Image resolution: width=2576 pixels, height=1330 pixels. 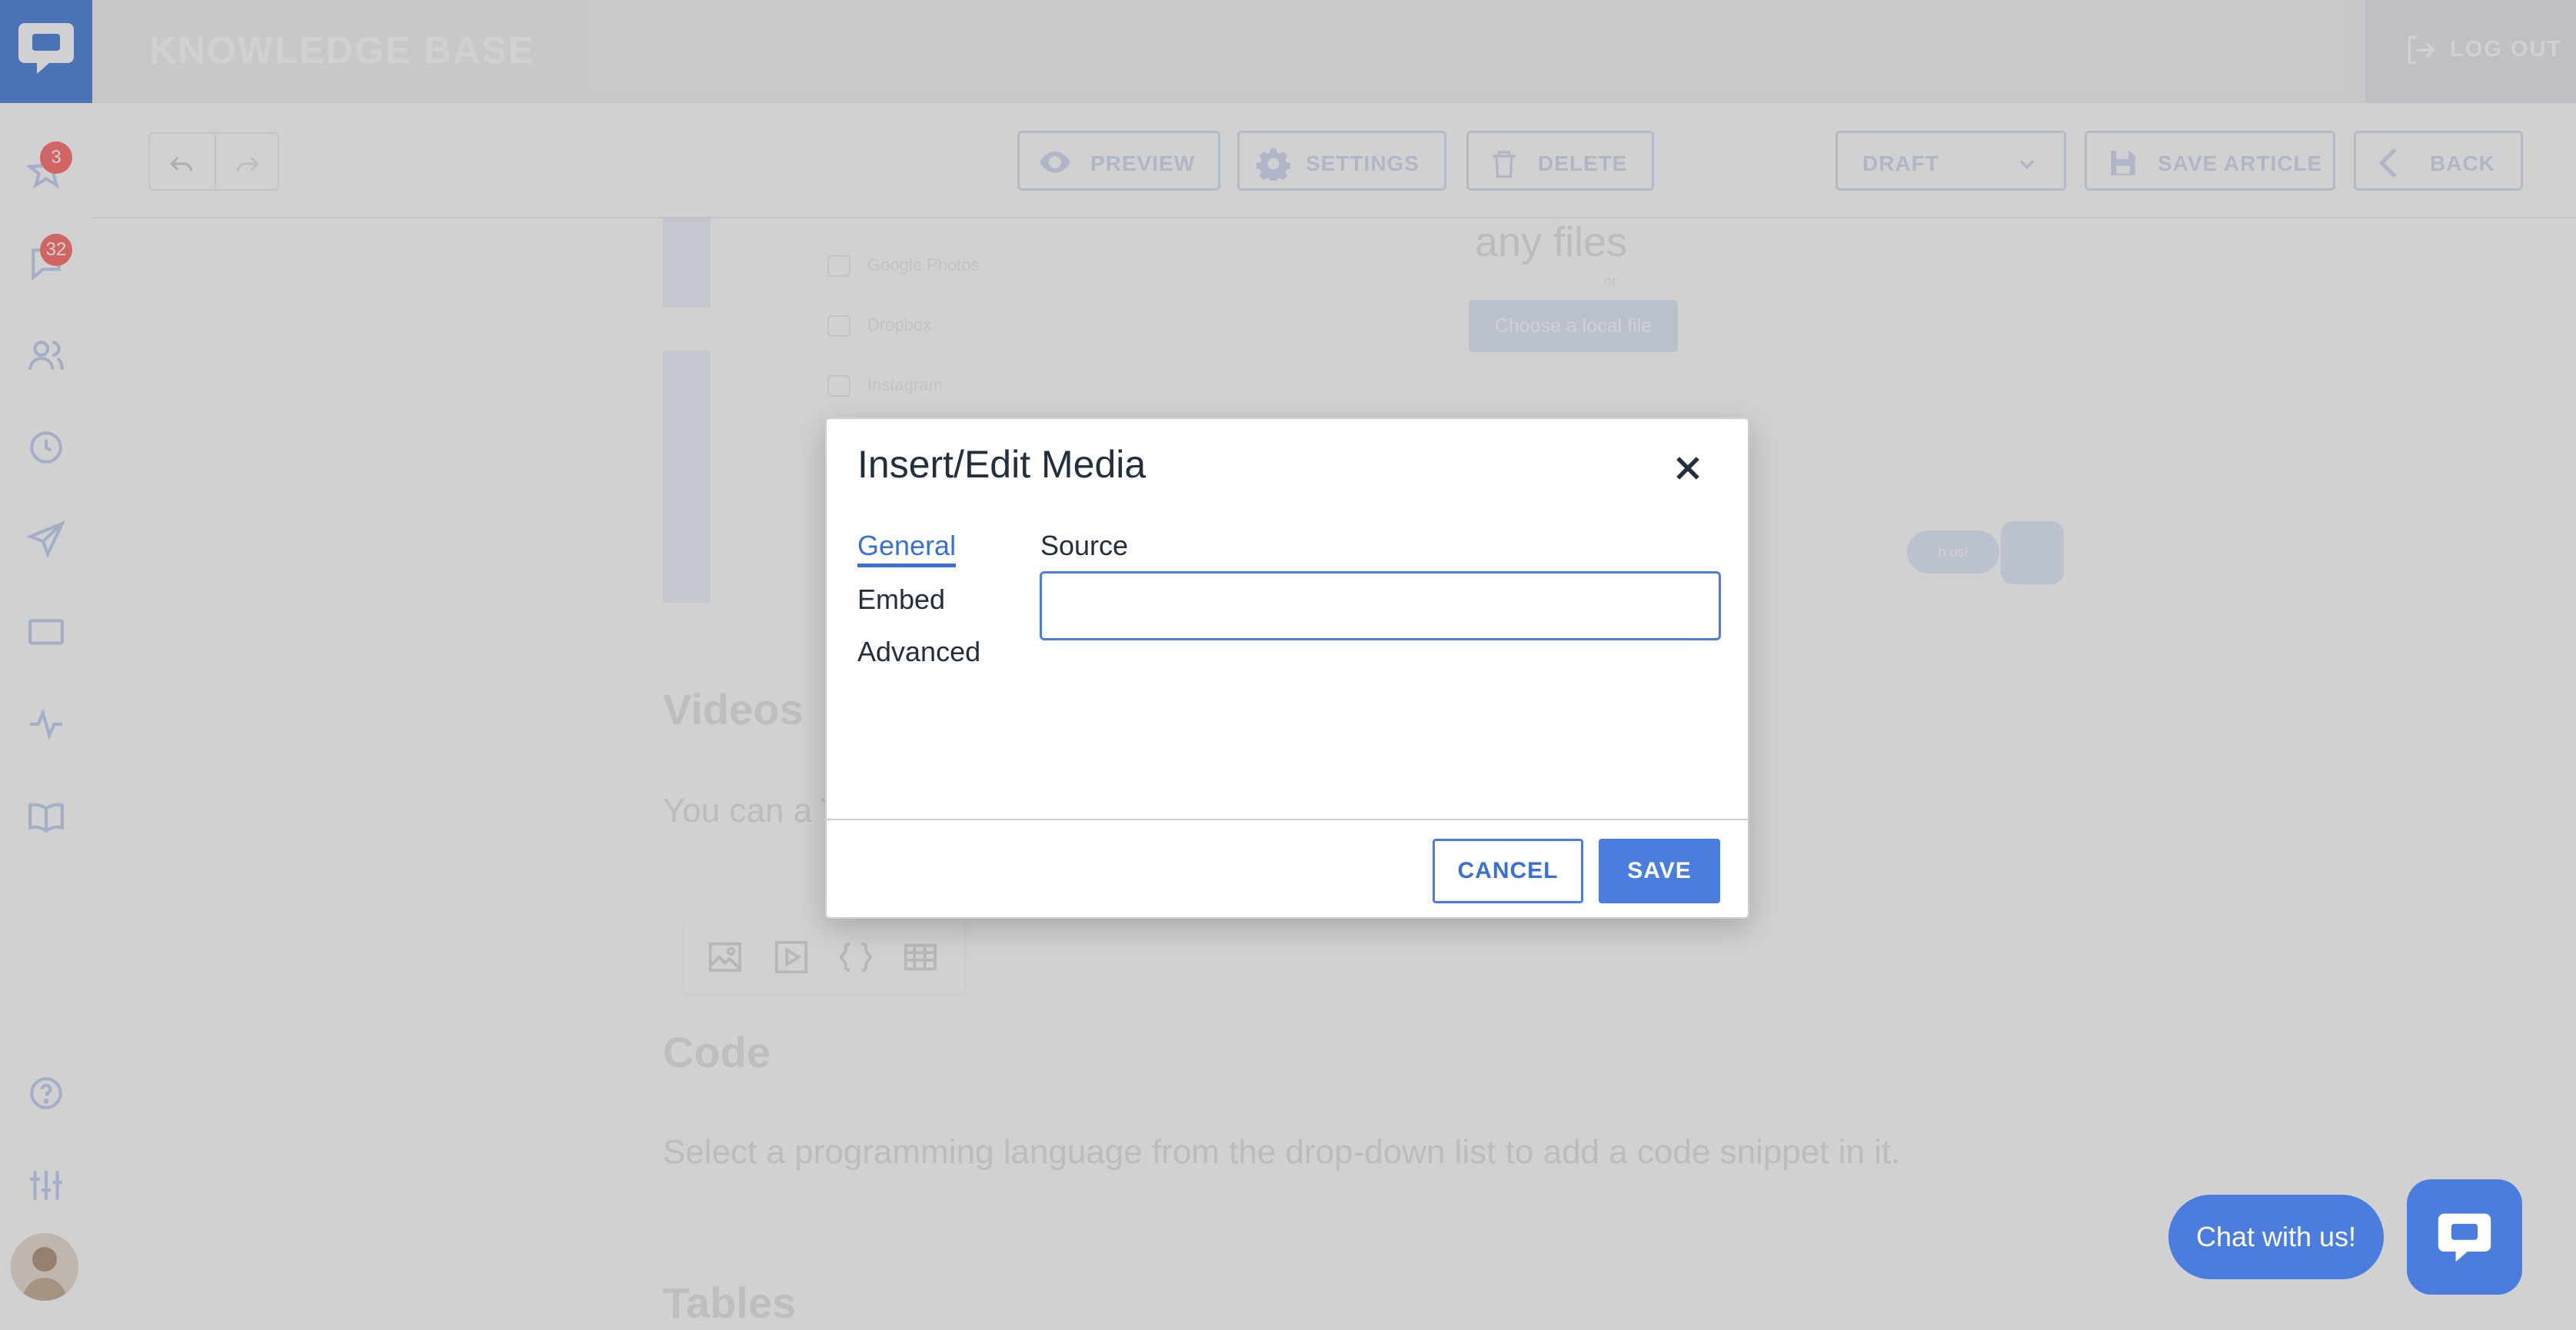 I want to click on dialog-title: Insert/Edit Media, so click(x=1002, y=464).